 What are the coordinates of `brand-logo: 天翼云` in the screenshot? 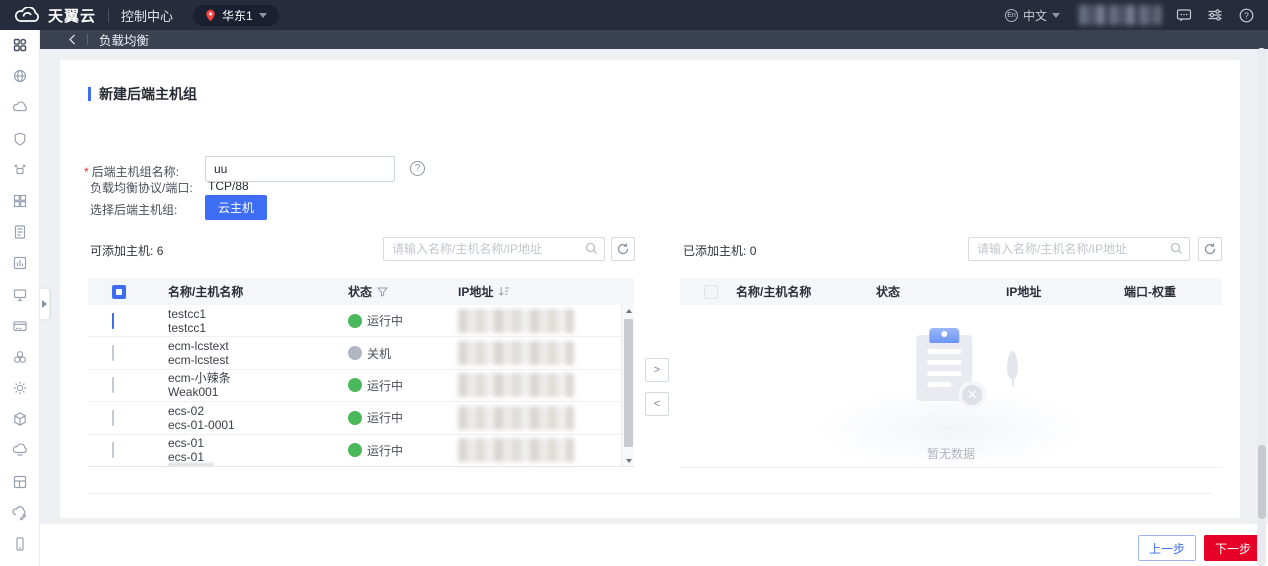 It's located at (55, 15).